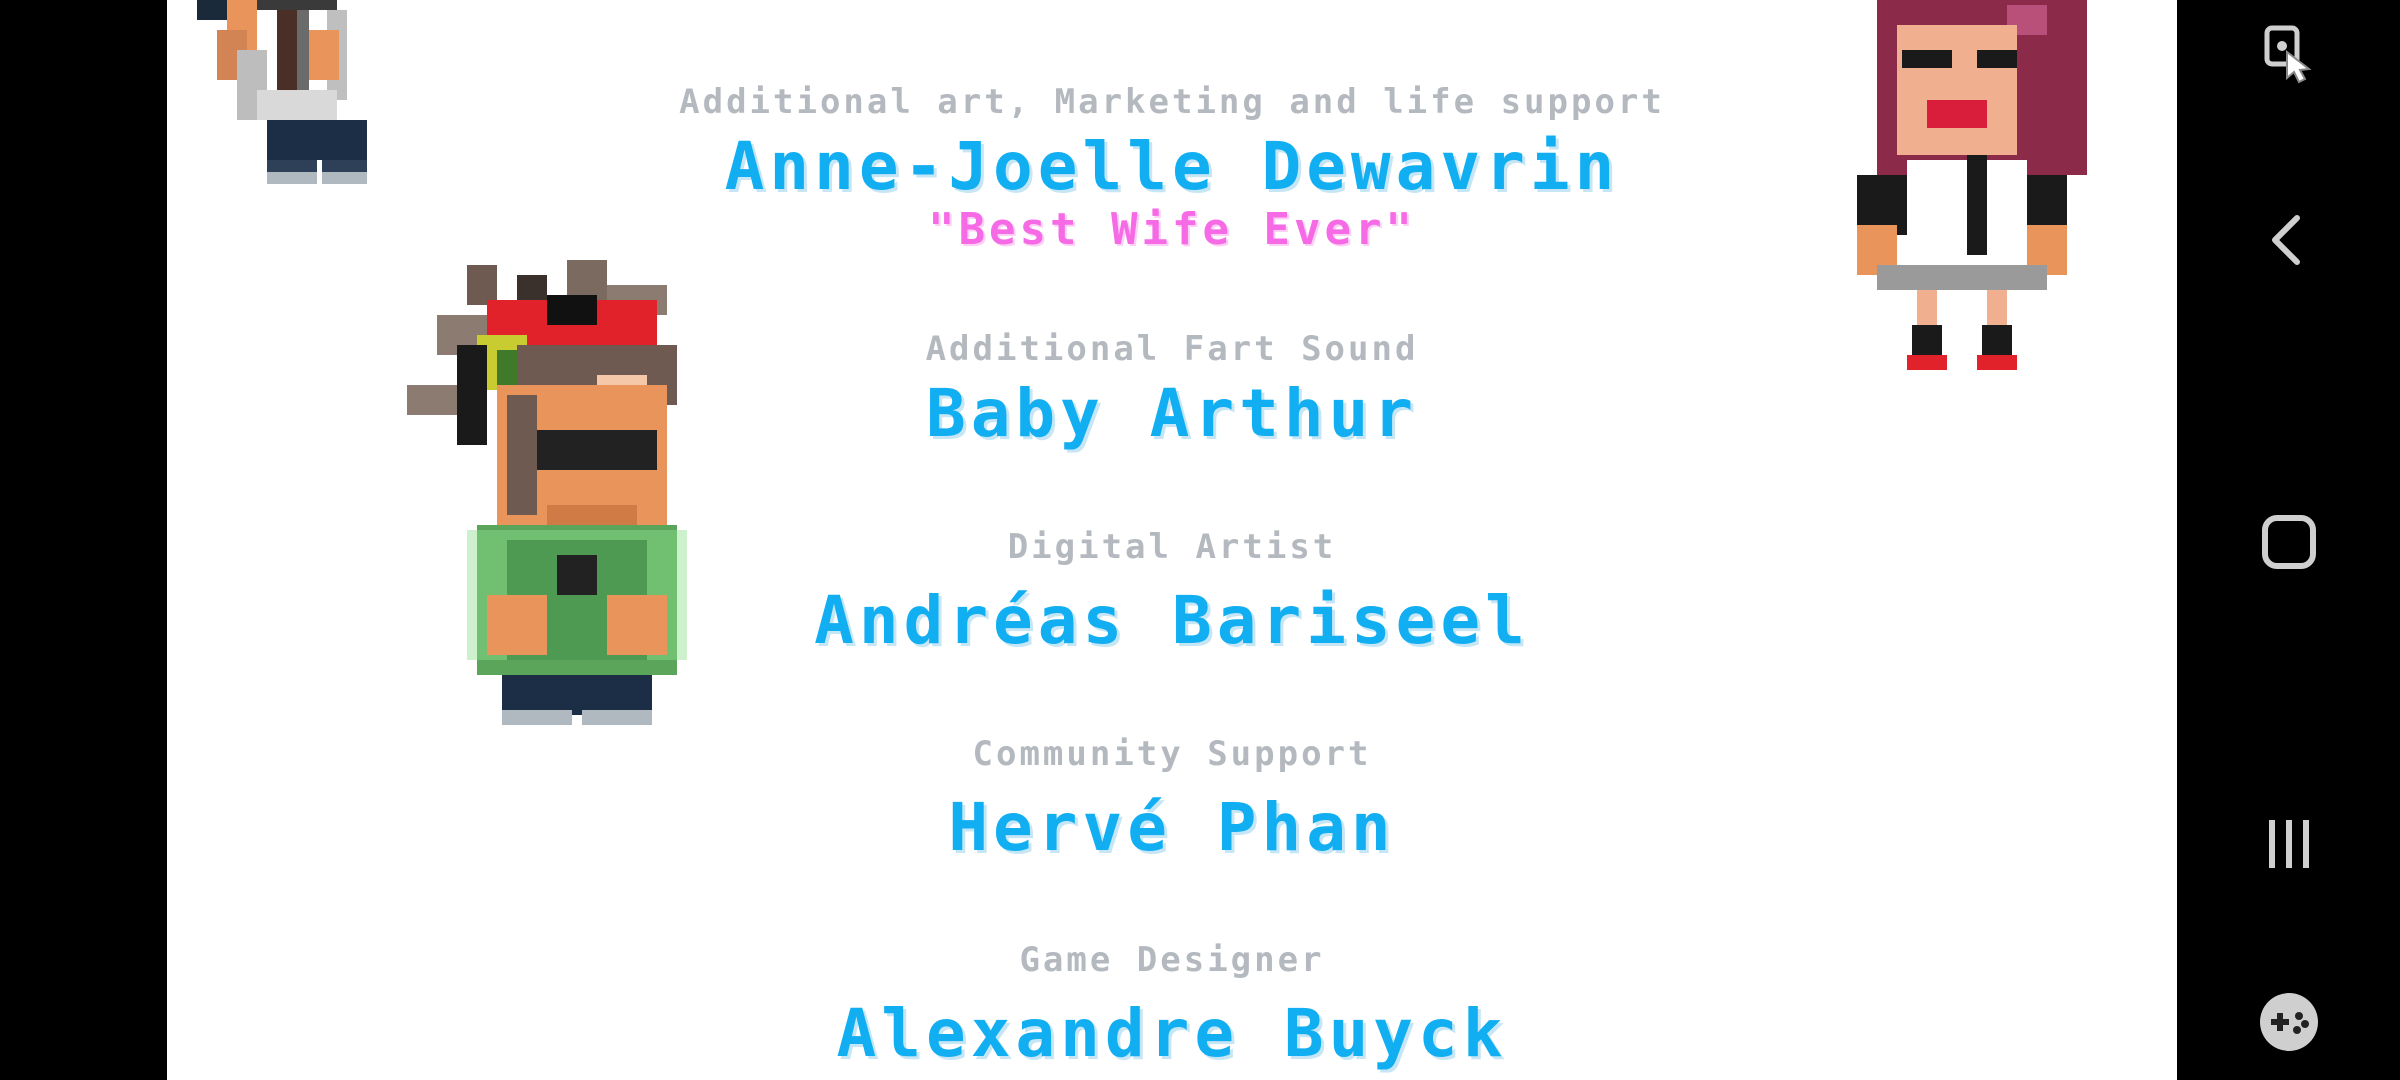  What do you see at coordinates (1172, 1033) in the screenshot?
I see `credit-name-5: Alexandre Buyck` at bounding box center [1172, 1033].